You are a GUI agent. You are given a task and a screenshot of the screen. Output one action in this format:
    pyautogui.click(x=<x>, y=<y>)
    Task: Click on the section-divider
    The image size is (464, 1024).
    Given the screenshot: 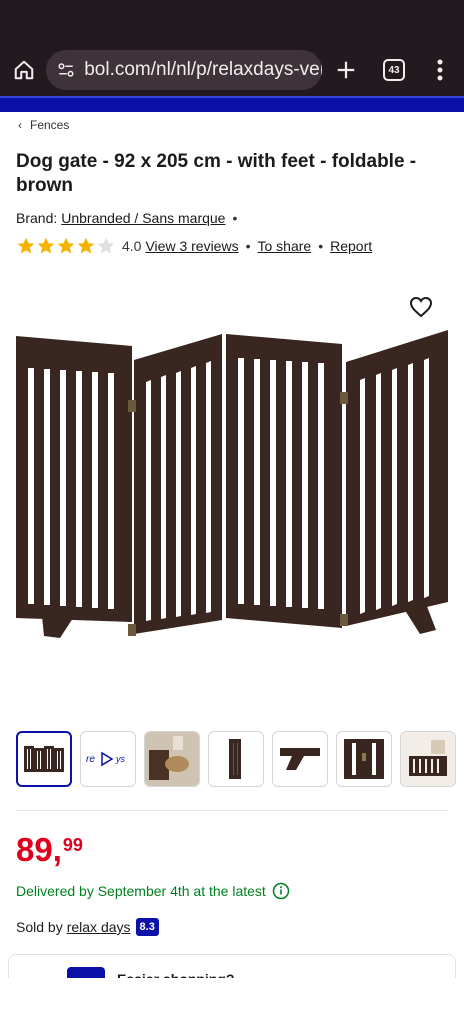 What is the action you would take?
    pyautogui.click(x=232, y=810)
    